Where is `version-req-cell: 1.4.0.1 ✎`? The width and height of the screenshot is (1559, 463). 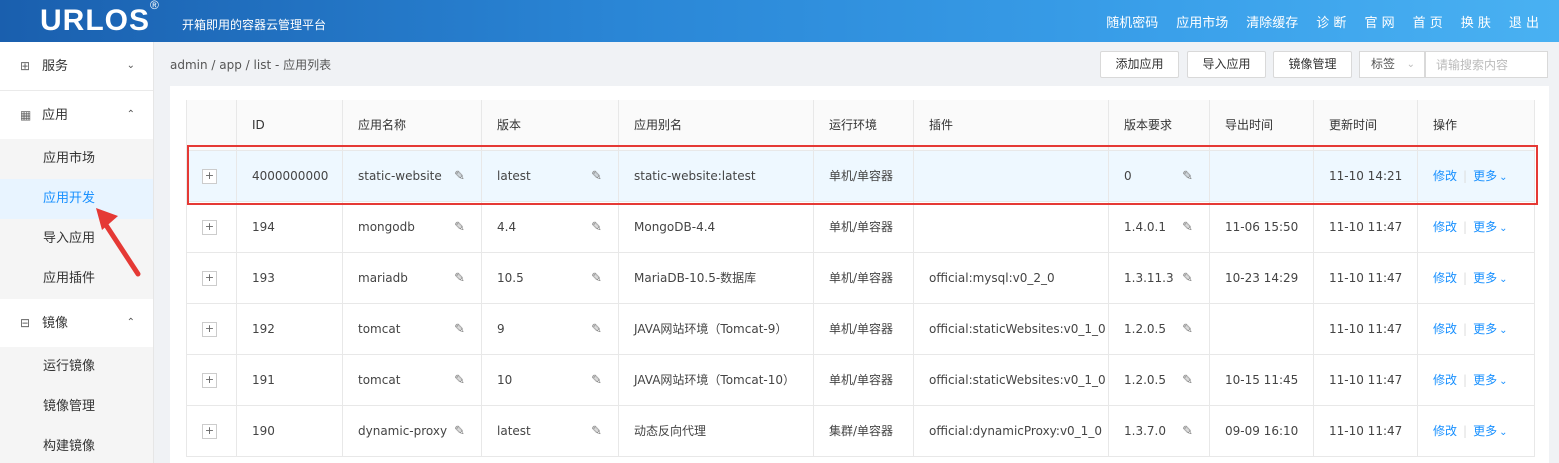
version-req-cell: 1.4.0.1 ✎ is located at coordinates (1159, 227).